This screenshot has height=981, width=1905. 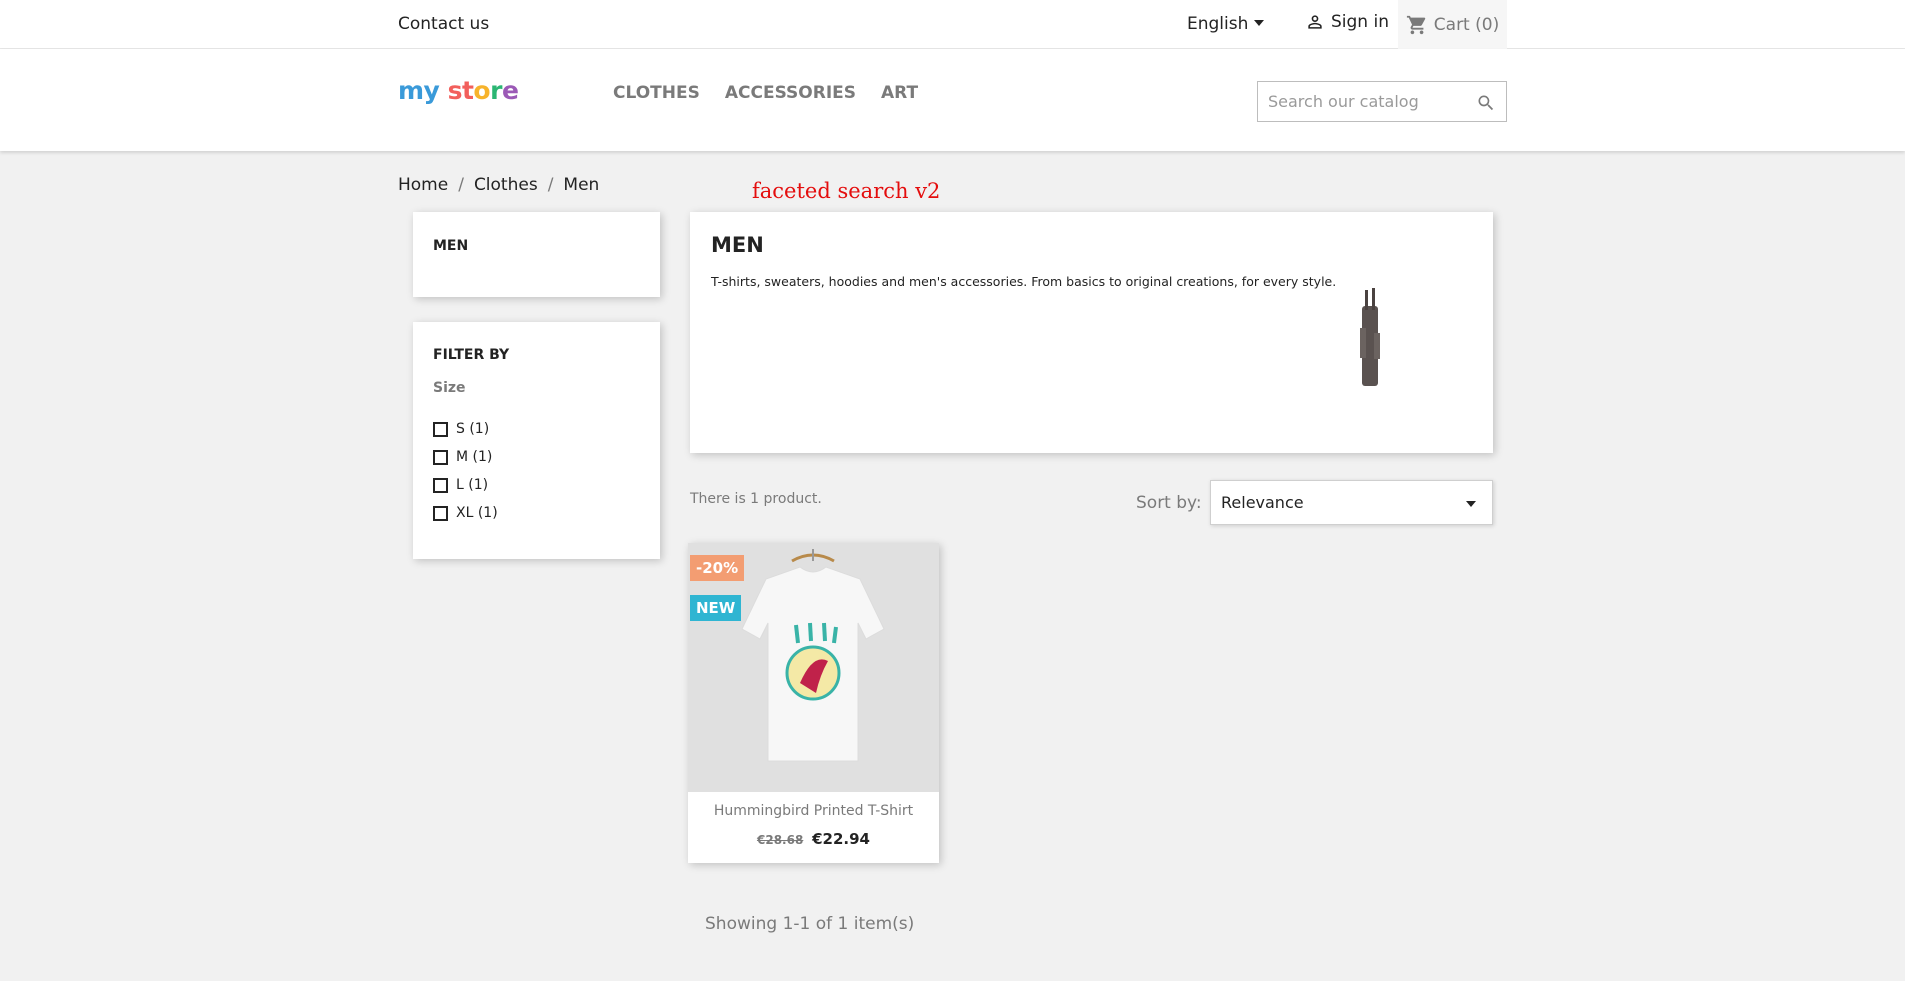 I want to click on sort-dropdown: Relevance, so click(x=1351, y=502).